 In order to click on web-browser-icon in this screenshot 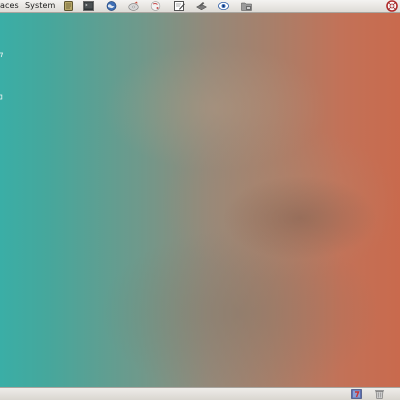, I will do `click(111, 6)`.